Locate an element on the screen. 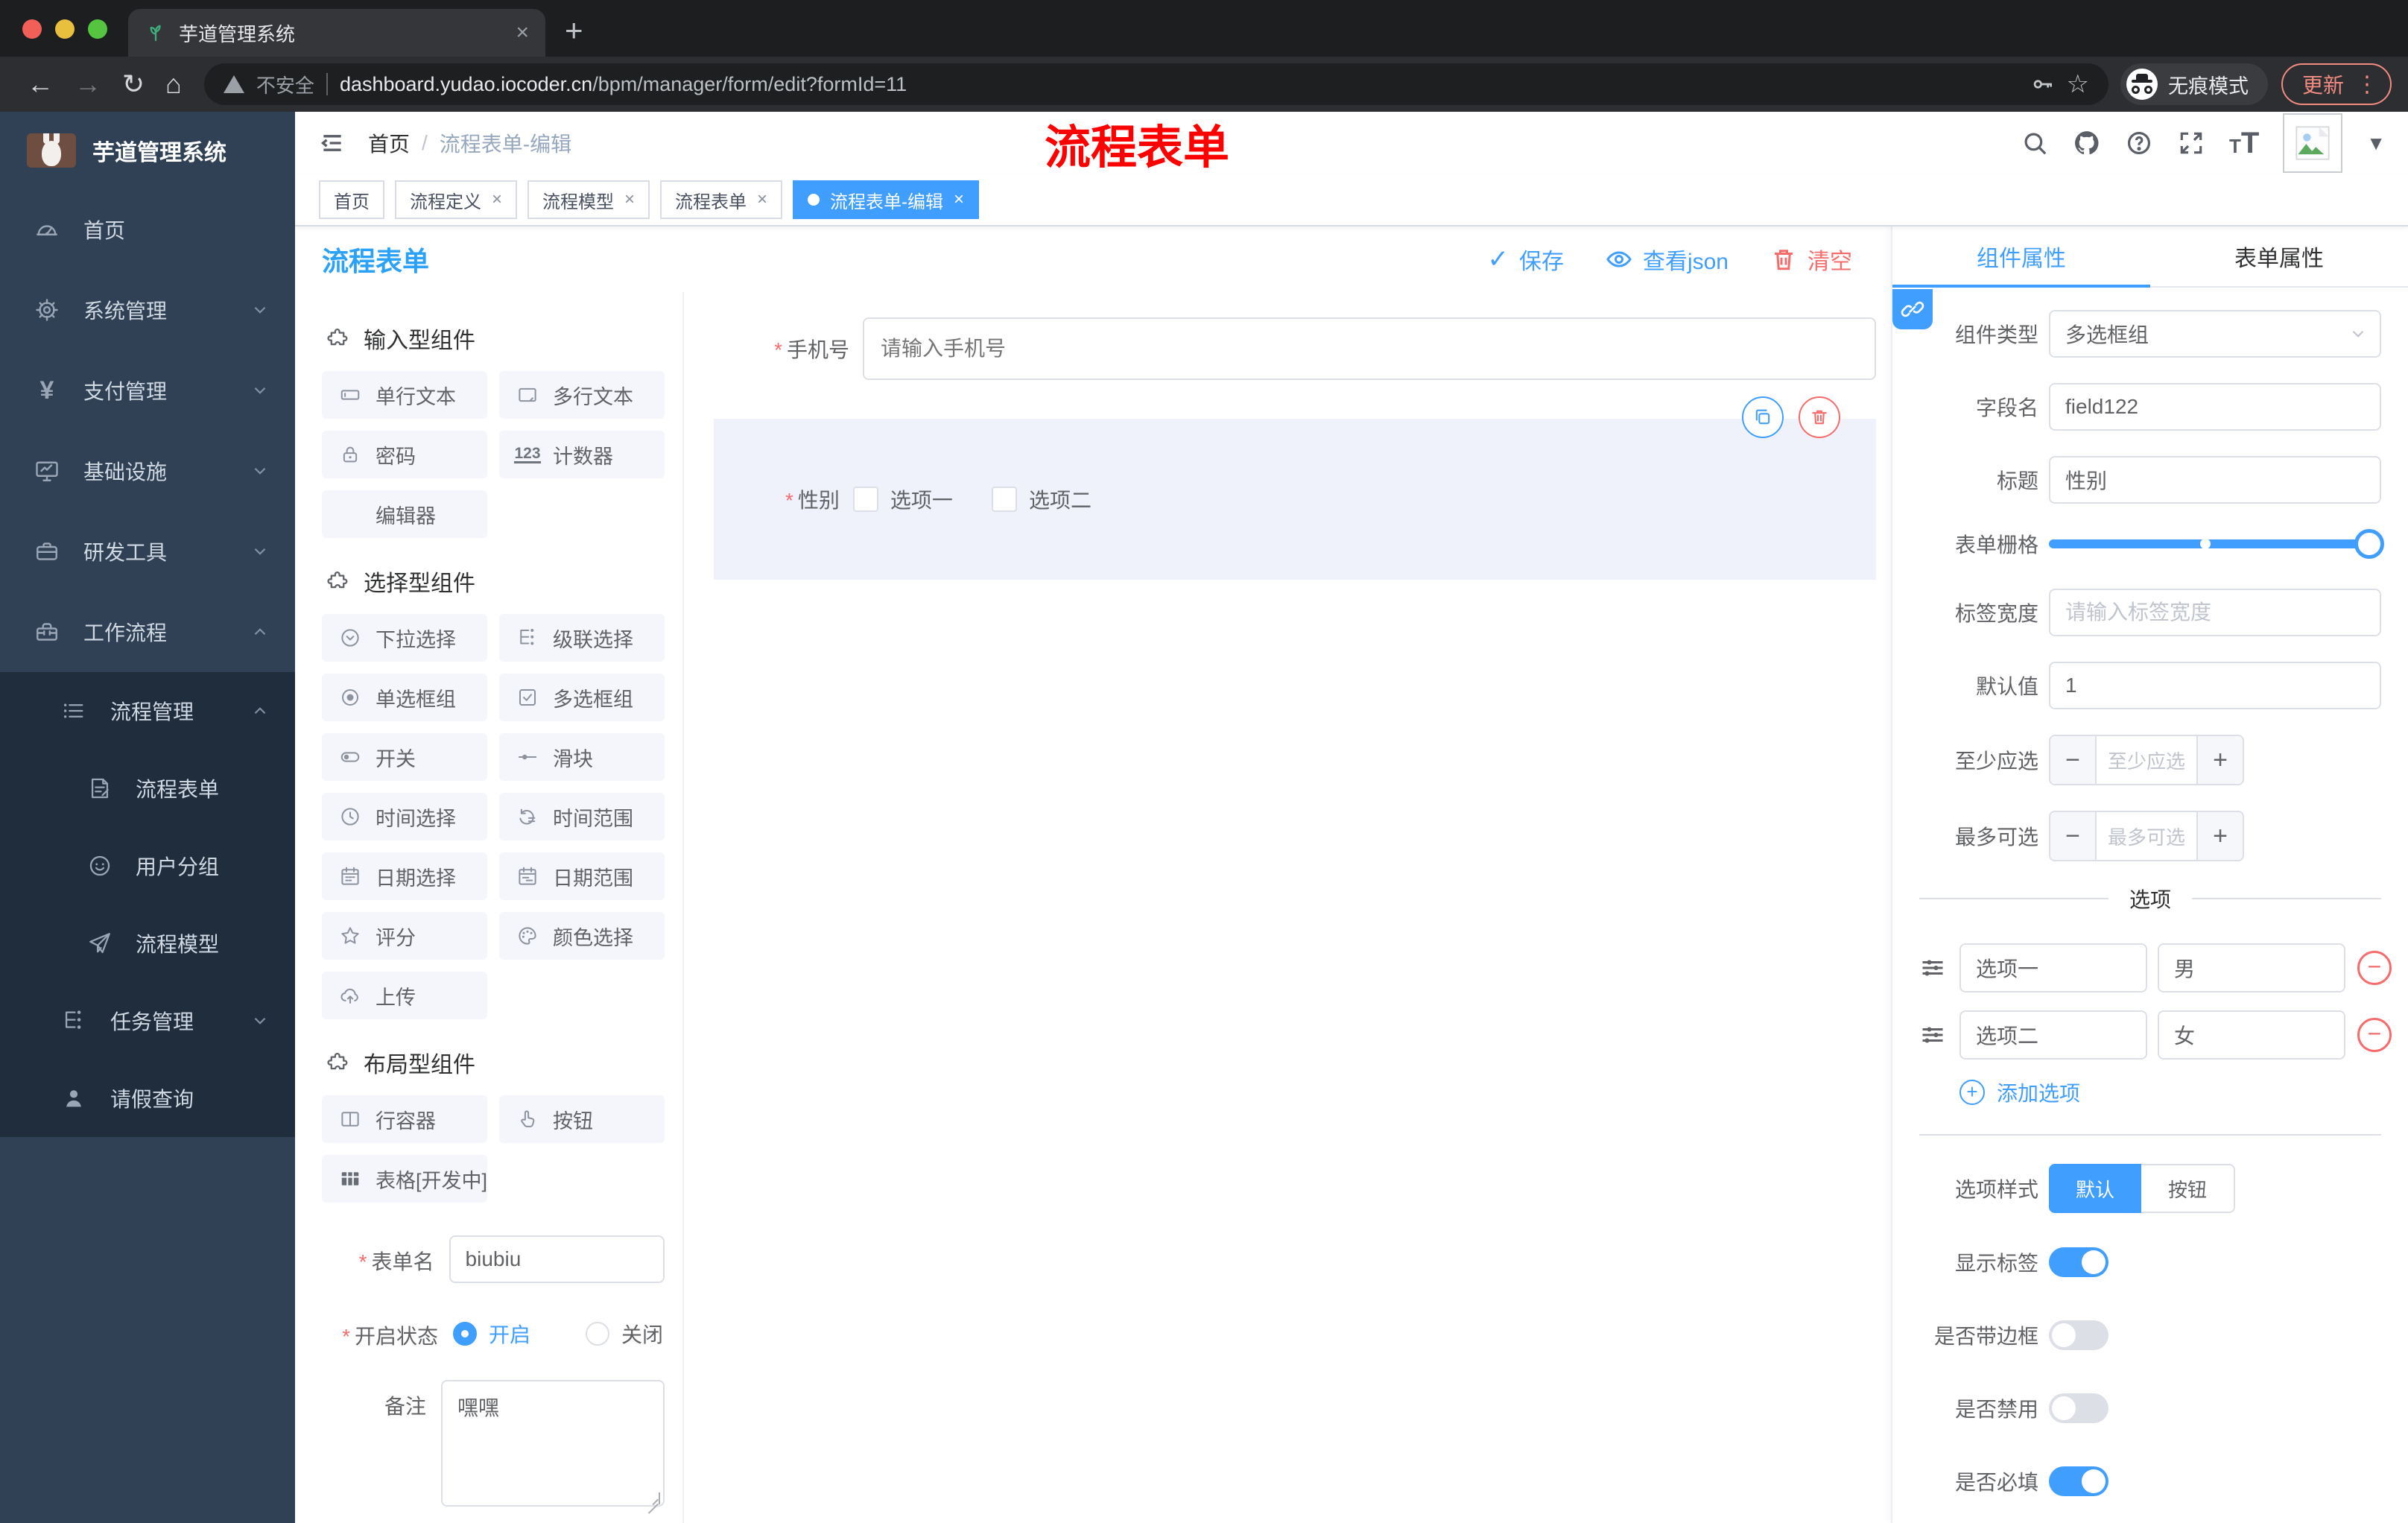 Image resolution: width=2408 pixels, height=1523 pixels. form-name-input is located at coordinates (557, 1259).